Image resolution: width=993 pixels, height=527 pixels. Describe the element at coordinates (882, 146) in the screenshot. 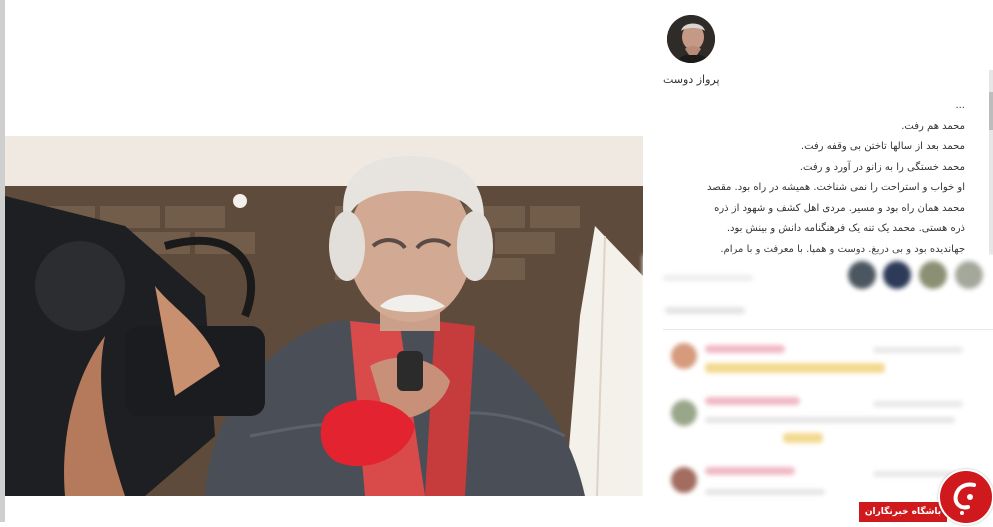

I see `caption-line: محمد بعد از سالها تاختن بی وقفه رفت.` at that location.